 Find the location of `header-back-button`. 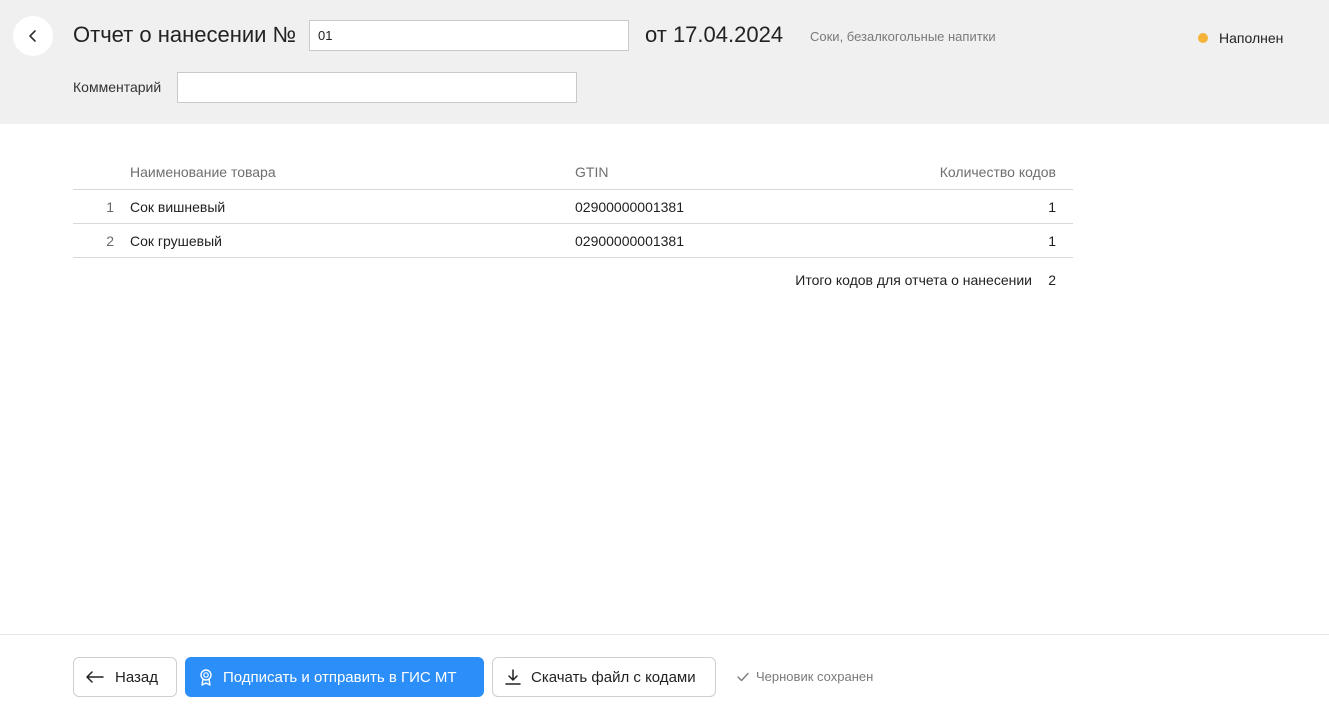

header-back-button is located at coordinates (33, 36).